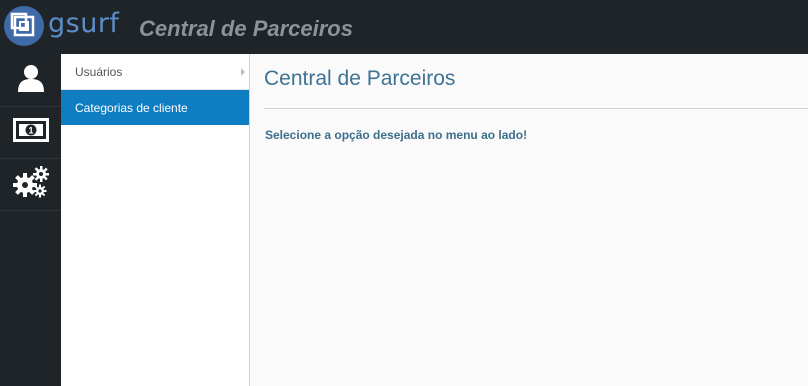 This screenshot has height=386, width=808. I want to click on iconbar-item-finance: 1, so click(30, 132).